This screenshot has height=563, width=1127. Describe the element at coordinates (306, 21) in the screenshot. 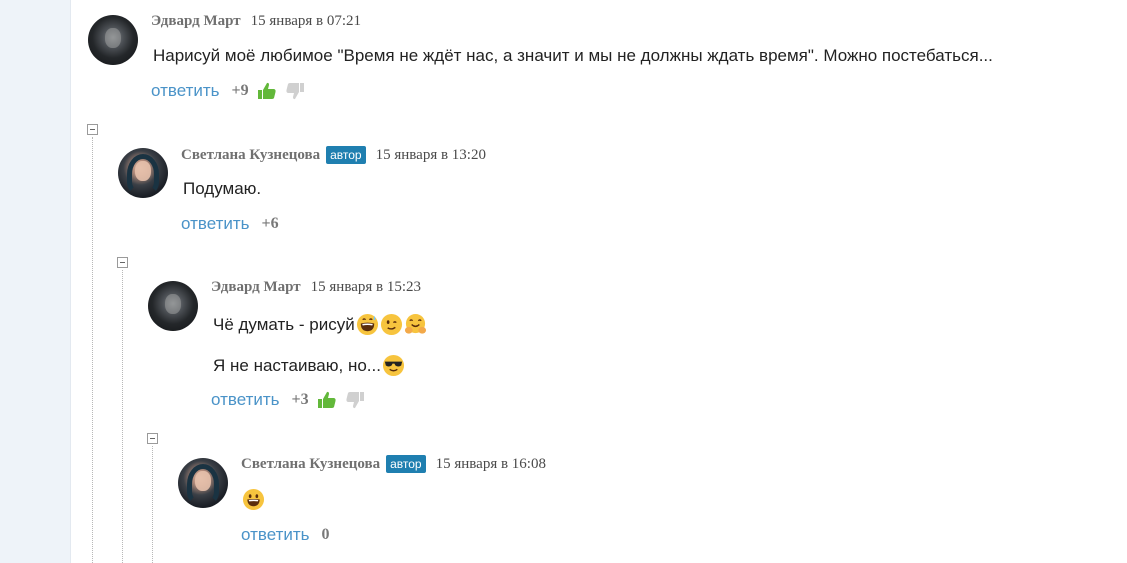

I see `comment-date: 15 января в 07:21` at that location.